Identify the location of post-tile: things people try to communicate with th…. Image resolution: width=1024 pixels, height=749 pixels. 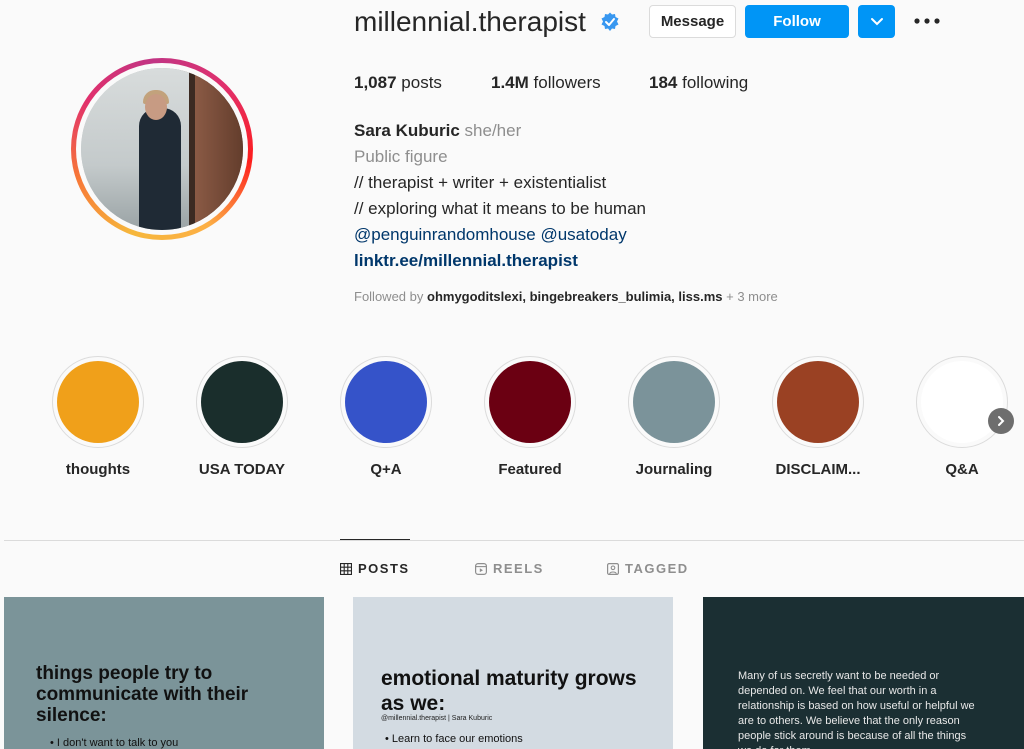
(164, 673).